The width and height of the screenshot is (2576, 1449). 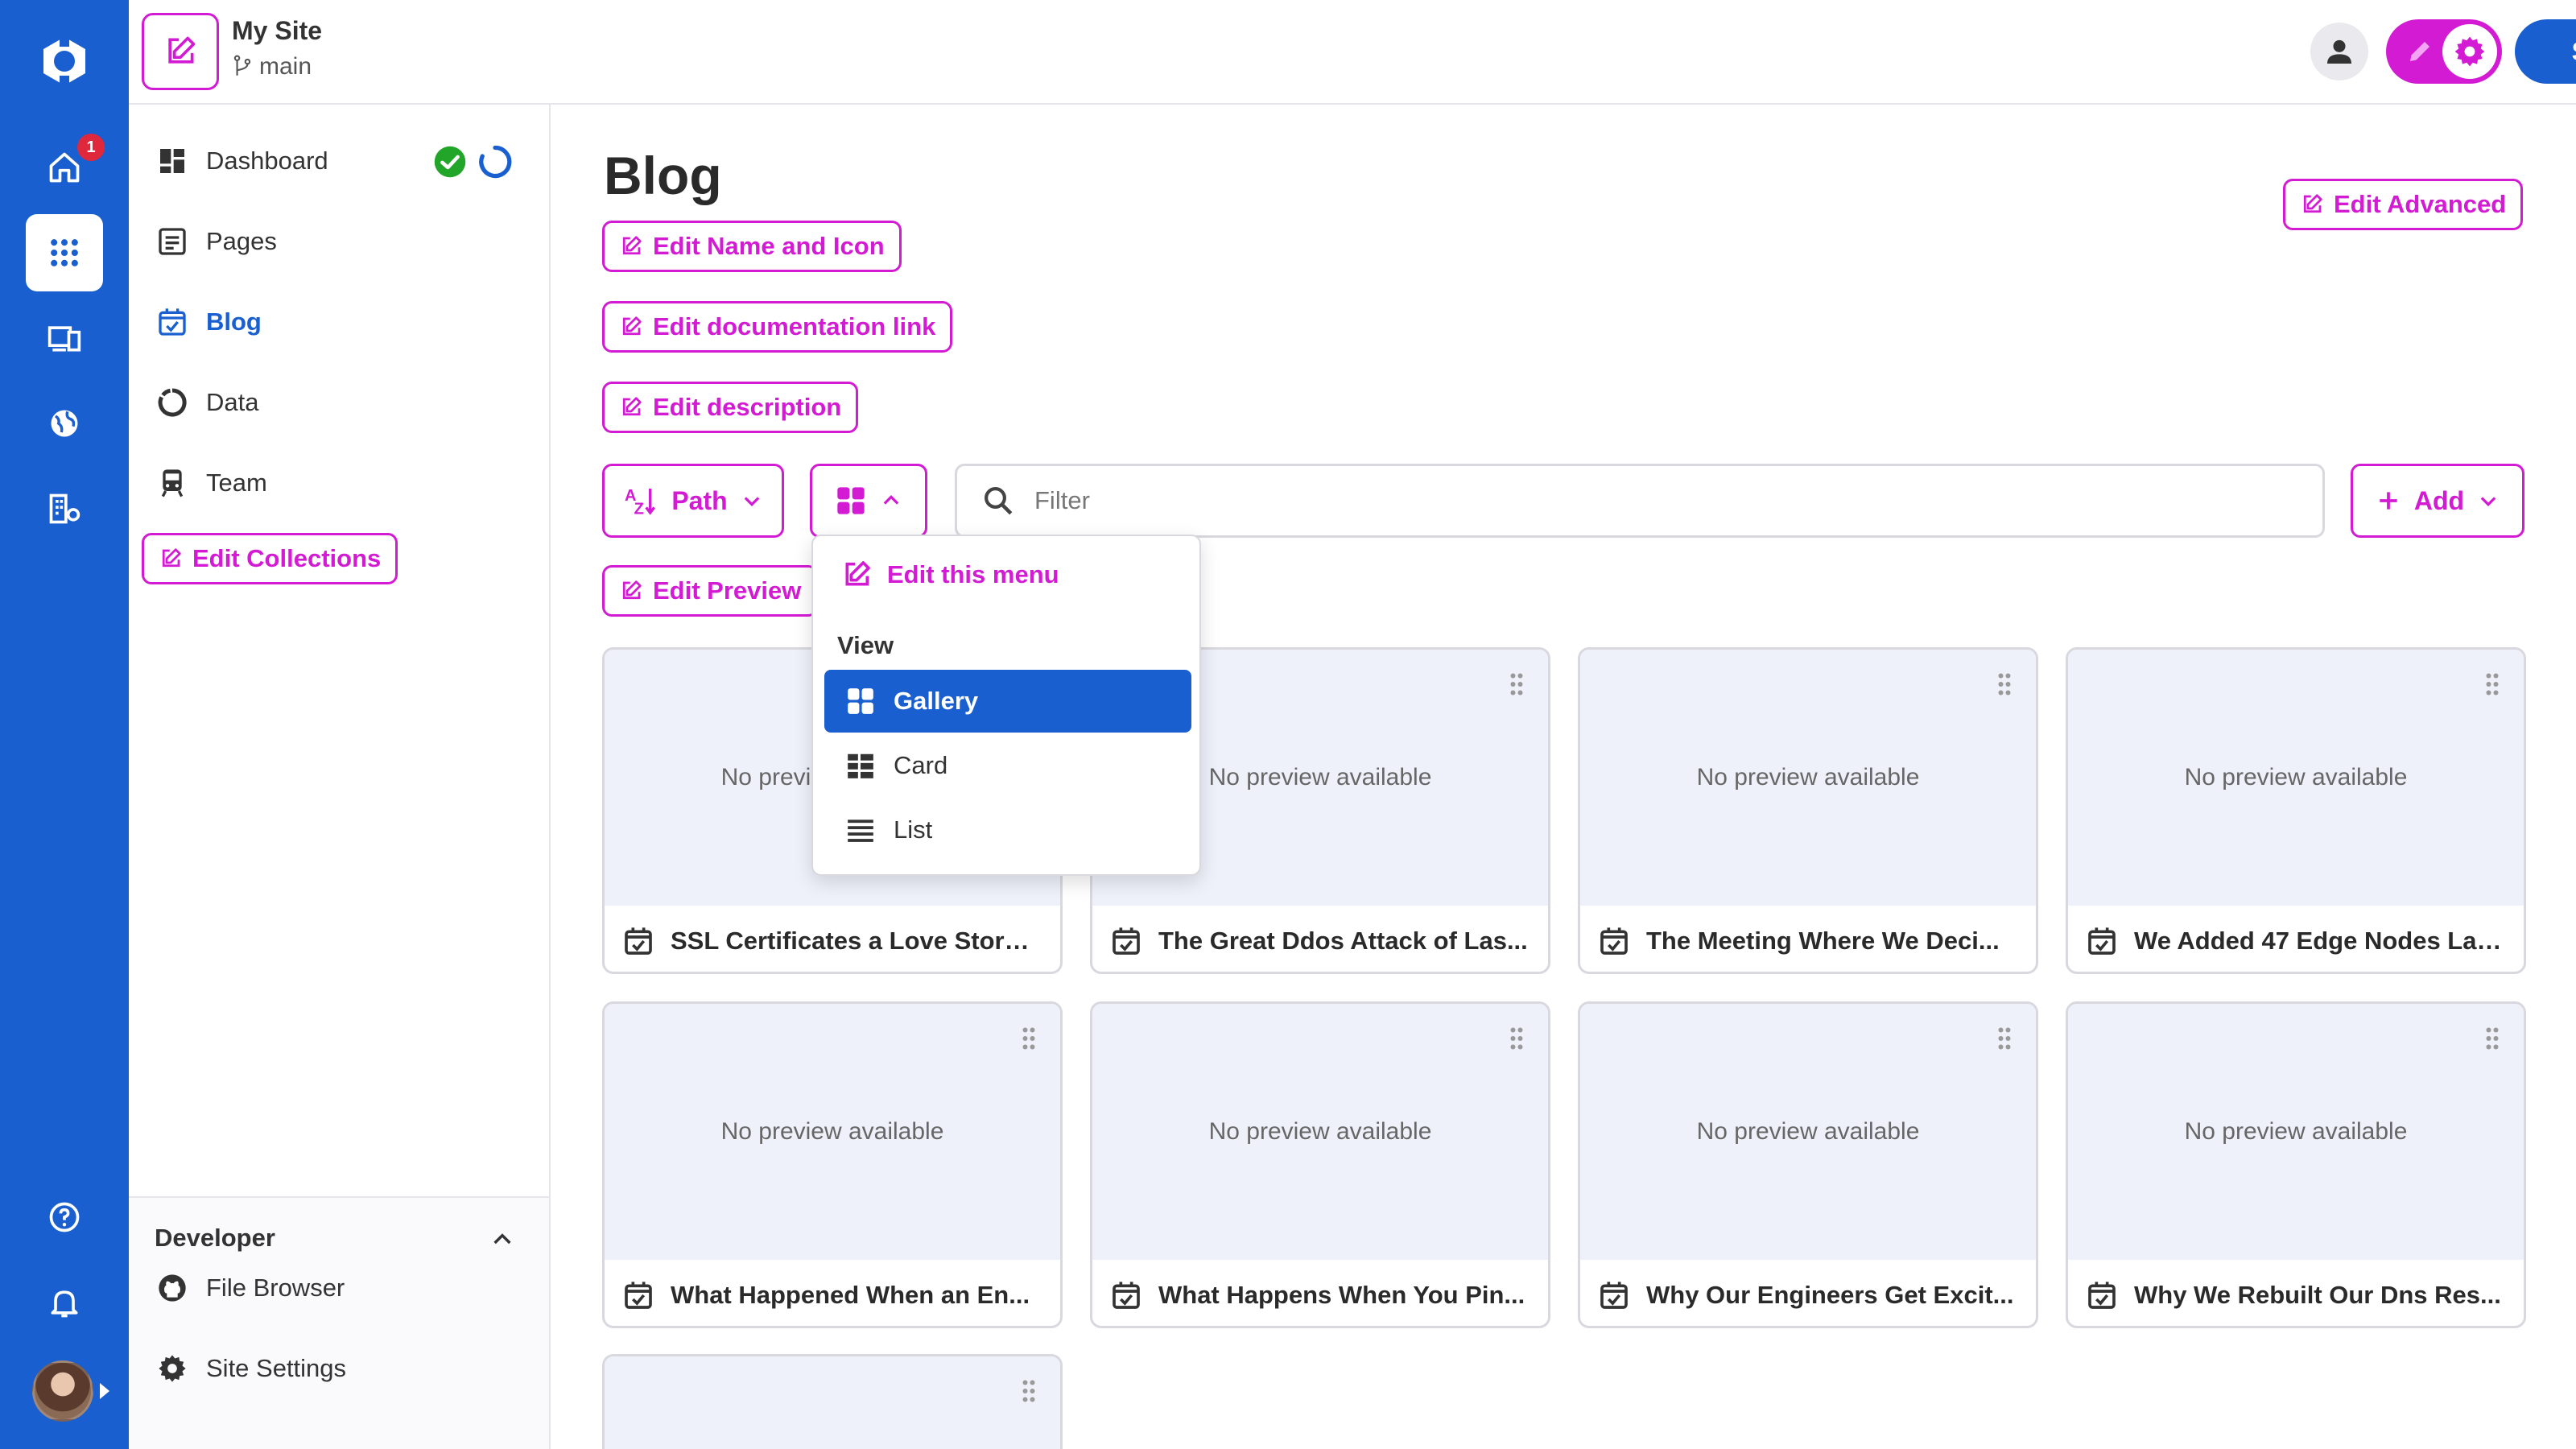 I want to click on menu-option-gallery: Gallery, so click(x=1007, y=701).